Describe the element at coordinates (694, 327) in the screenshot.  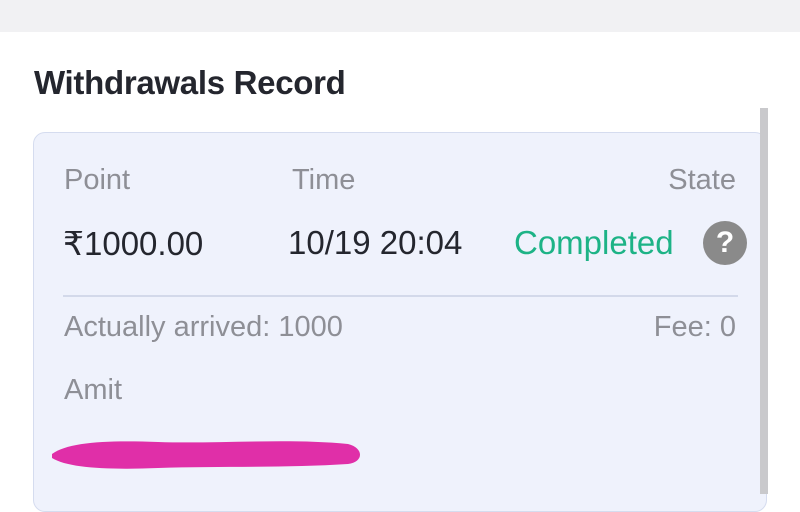
I see `fee-text: Fee: 0` at that location.